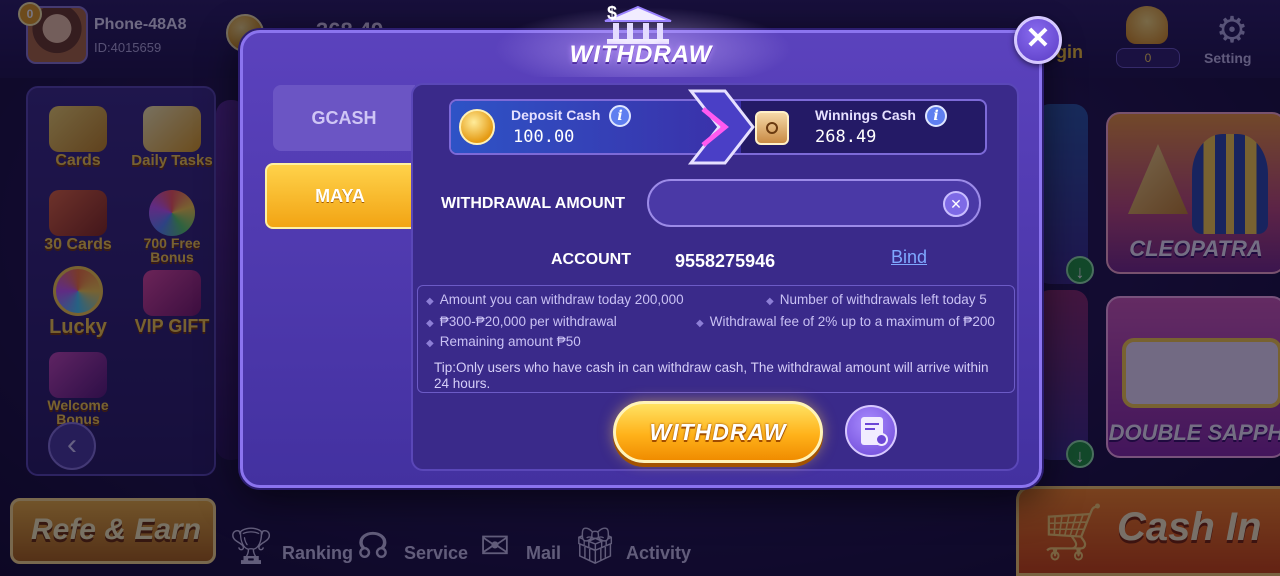 This screenshot has height=576, width=1280. What do you see at coordinates (814, 203) in the screenshot?
I see `withdrawal-amount-input` at bounding box center [814, 203].